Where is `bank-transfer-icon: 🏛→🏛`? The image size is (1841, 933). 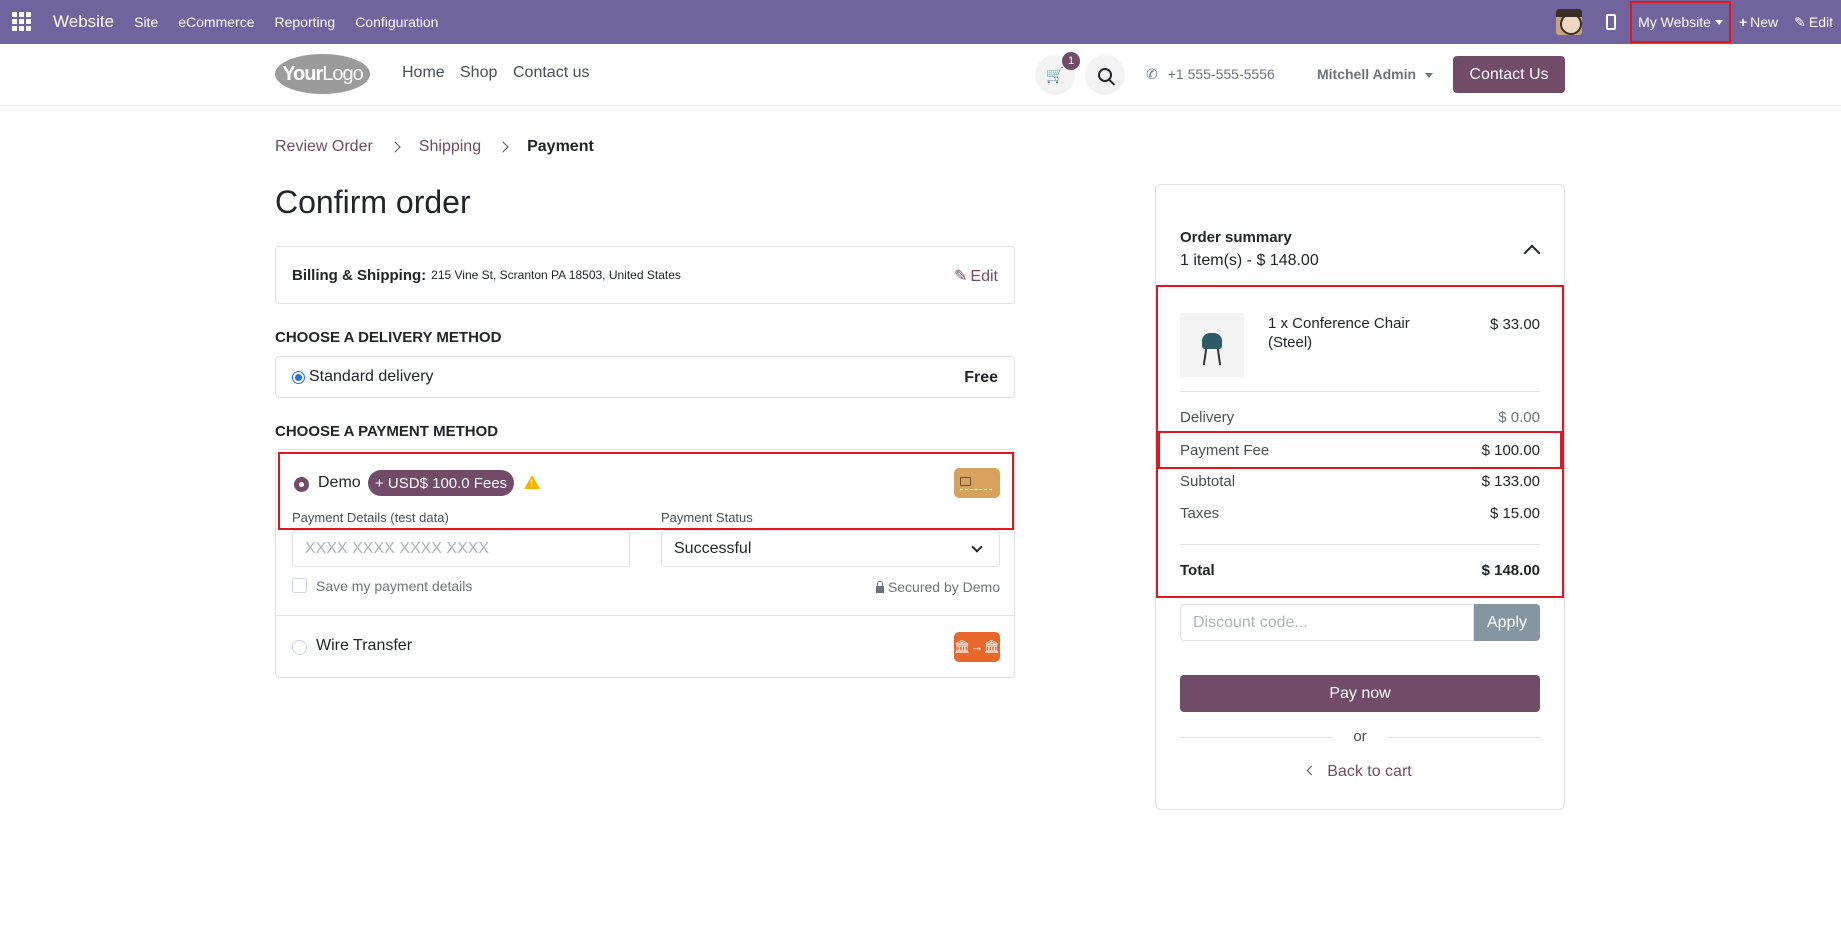 bank-transfer-icon: 🏛→🏛 is located at coordinates (977, 647).